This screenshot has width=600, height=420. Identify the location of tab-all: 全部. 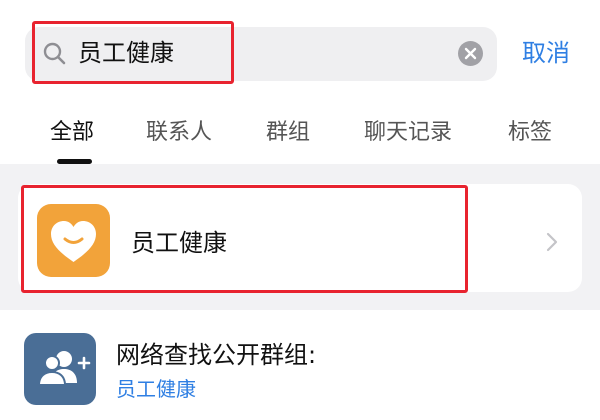
(72, 133).